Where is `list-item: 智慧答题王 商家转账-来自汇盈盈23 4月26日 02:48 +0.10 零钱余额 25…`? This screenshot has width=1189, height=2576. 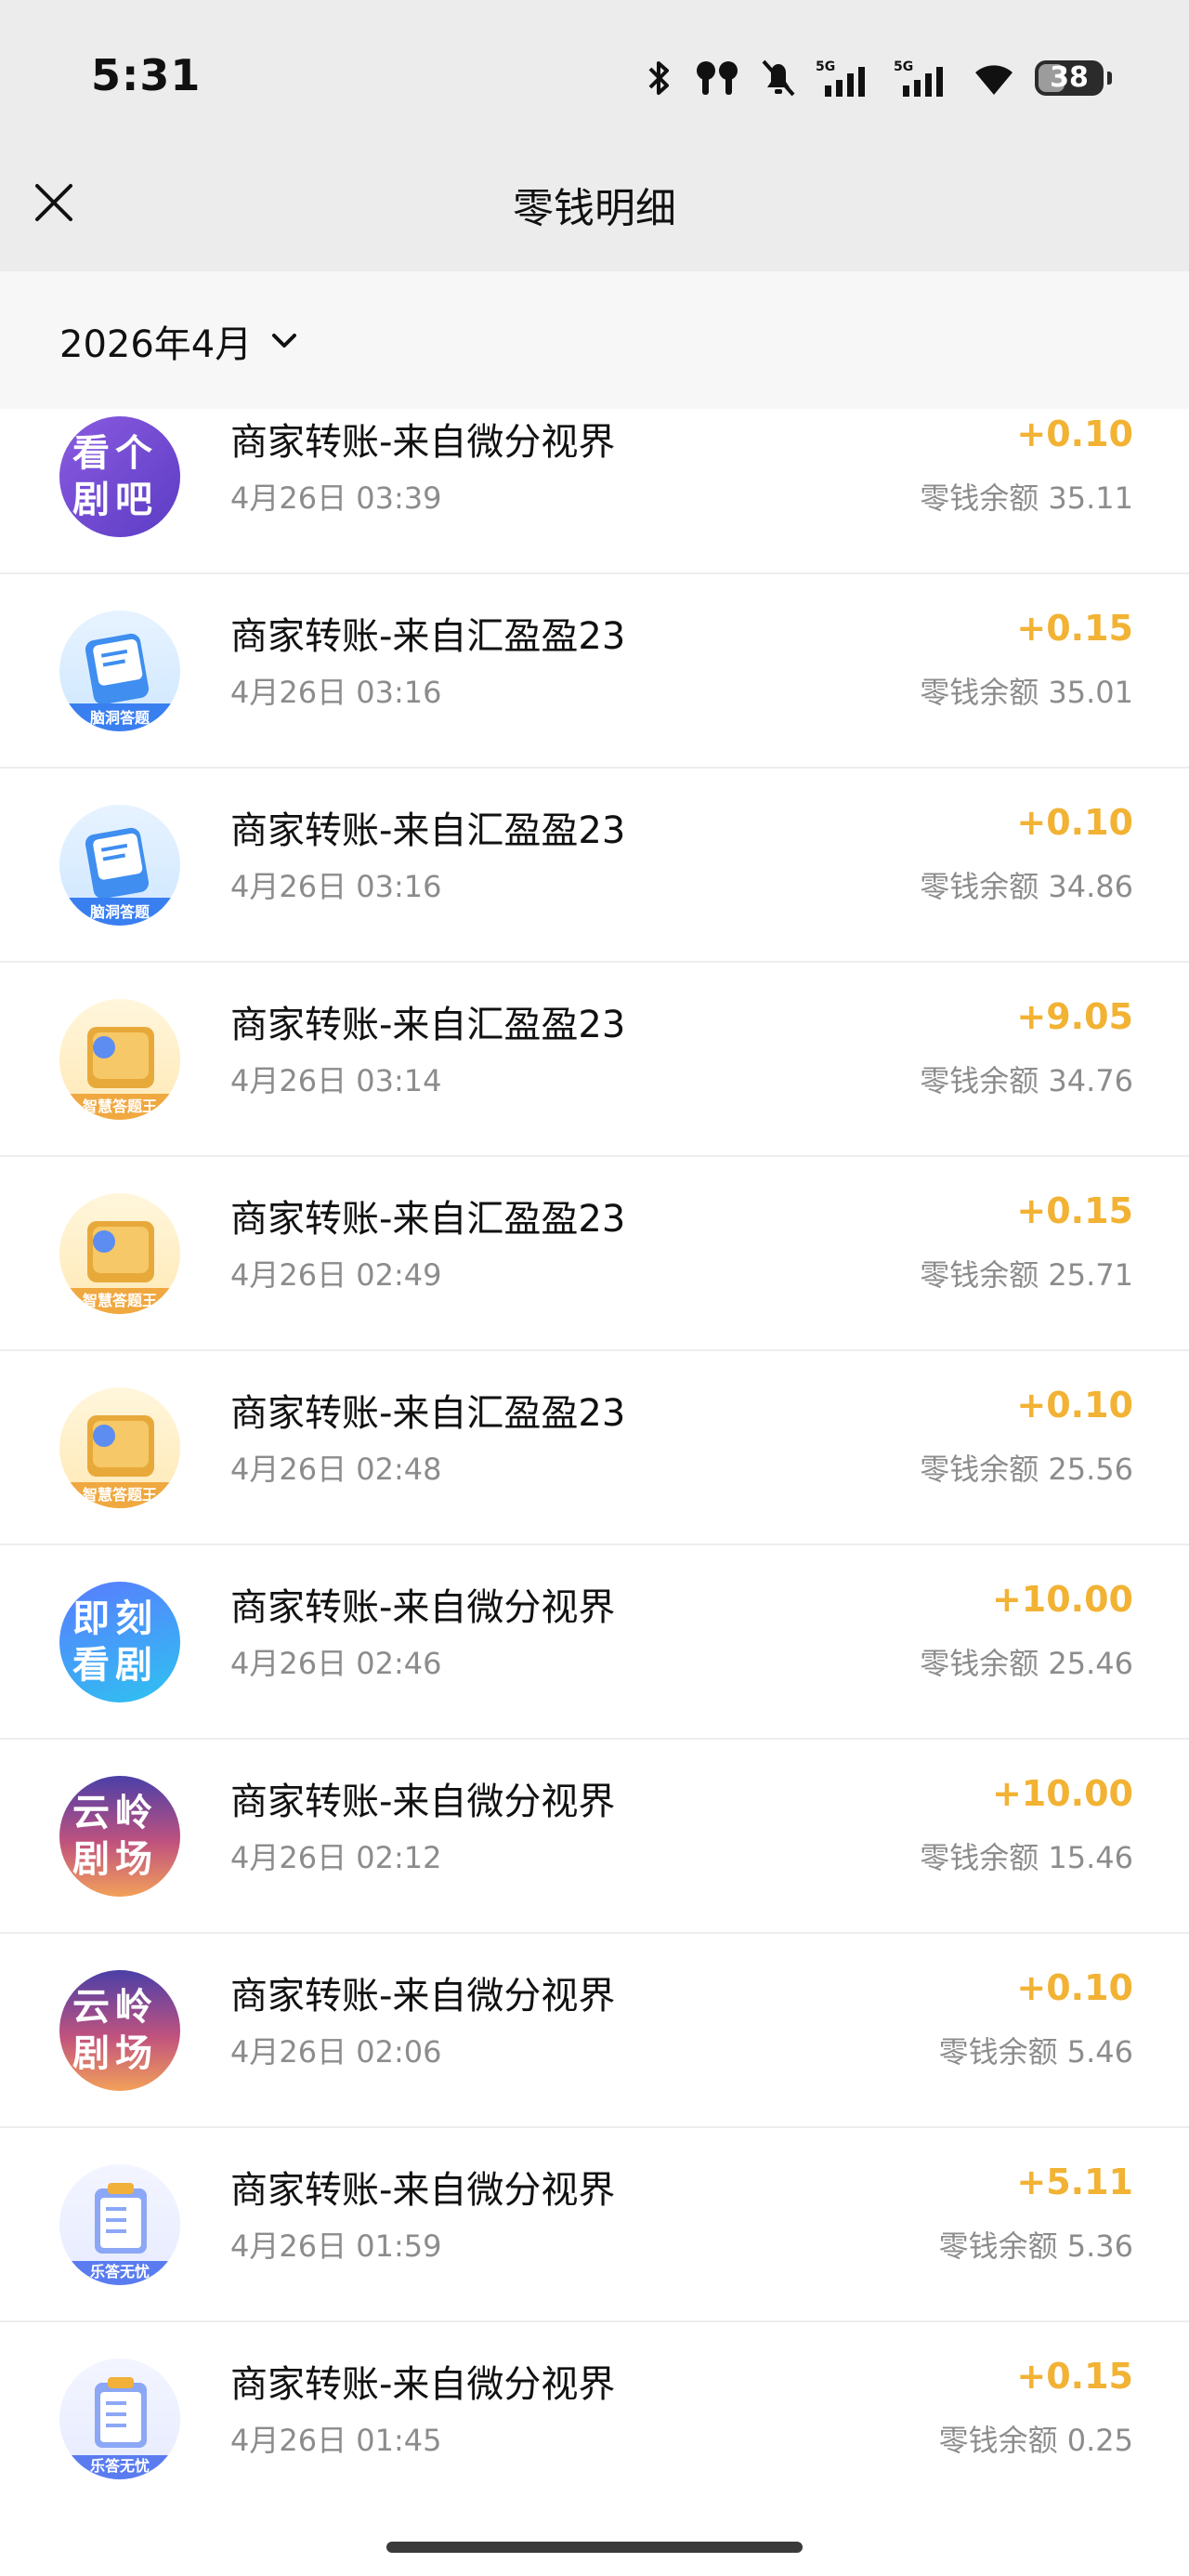 list-item: 智慧答题王 商家转账-来自汇盈盈23 4月26日 02:48 +0.10 零钱余额 25… is located at coordinates (594, 1448).